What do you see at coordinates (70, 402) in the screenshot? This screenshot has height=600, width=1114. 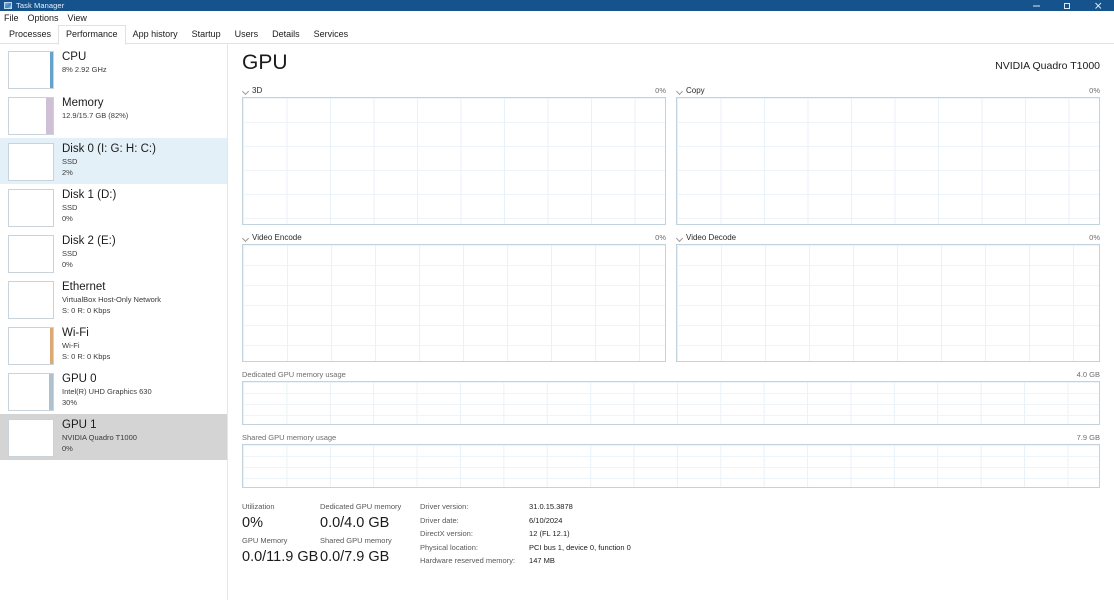 I see `sidebar-item-detail: 30%` at bounding box center [70, 402].